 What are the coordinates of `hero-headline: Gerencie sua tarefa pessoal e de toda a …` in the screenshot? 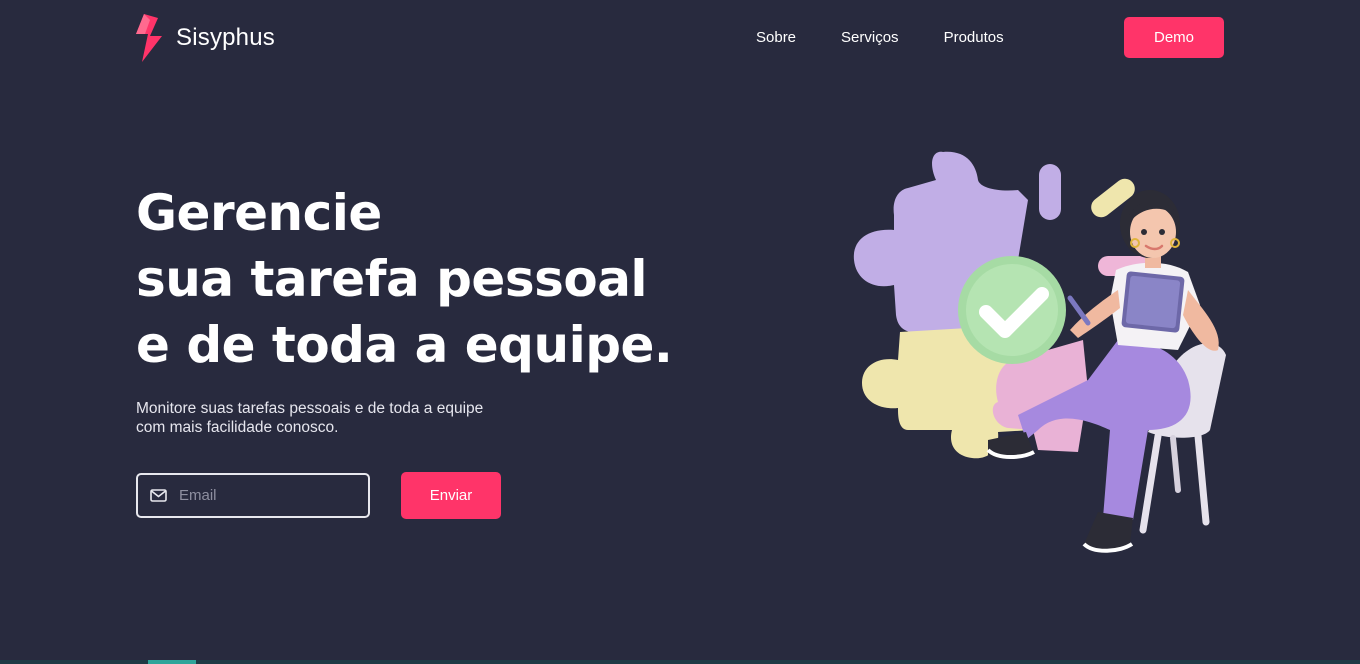 It's located at (404, 279).